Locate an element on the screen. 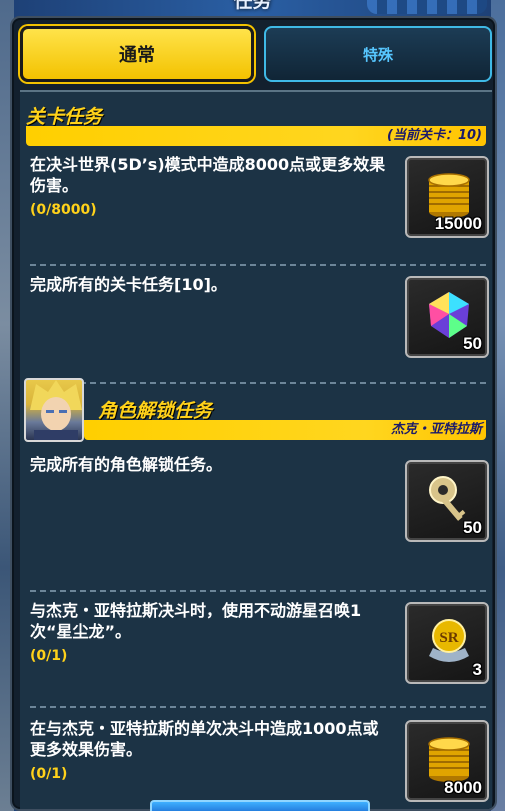 The image size is (505, 811). reward-count: 3 is located at coordinates (477, 669).